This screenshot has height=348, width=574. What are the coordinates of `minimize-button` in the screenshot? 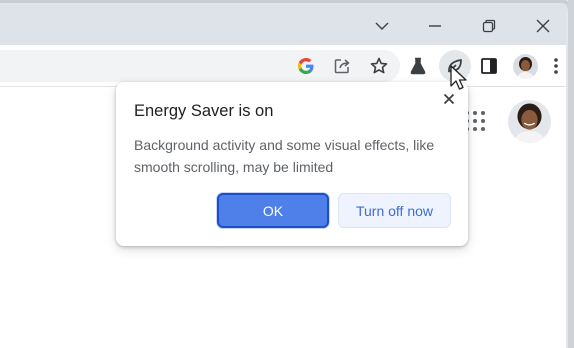 It's located at (435, 26).